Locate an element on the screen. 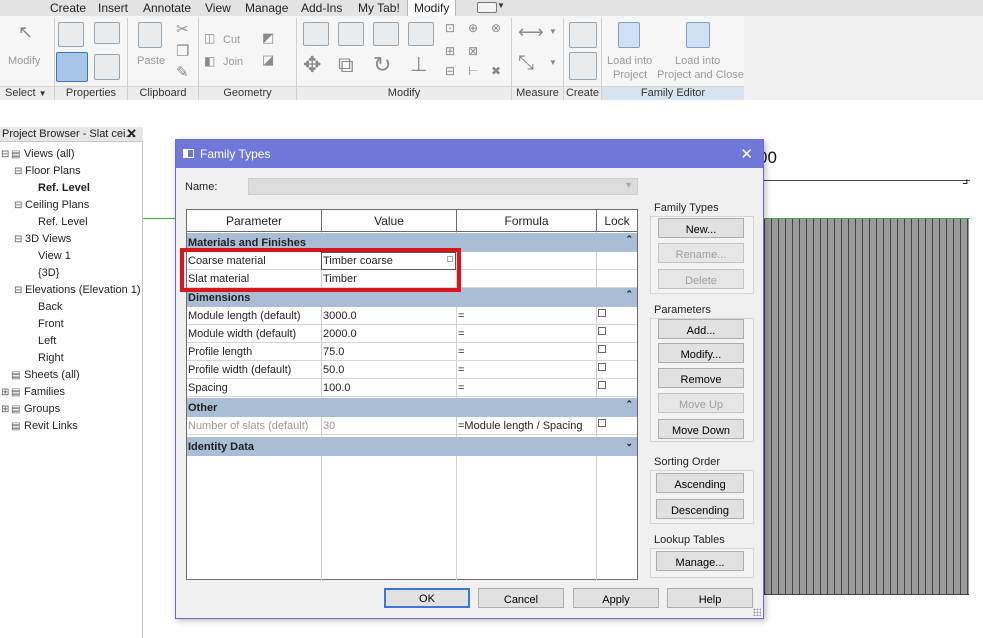  paste-button: Paste is located at coordinates (151, 61).